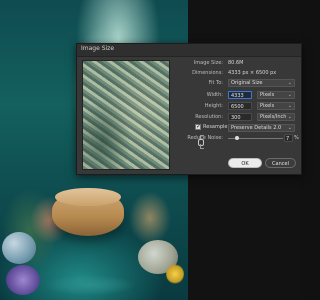  What do you see at coordinates (214, 95) in the screenshot?
I see `width-label: Width:` at bounding box center [214, 95].